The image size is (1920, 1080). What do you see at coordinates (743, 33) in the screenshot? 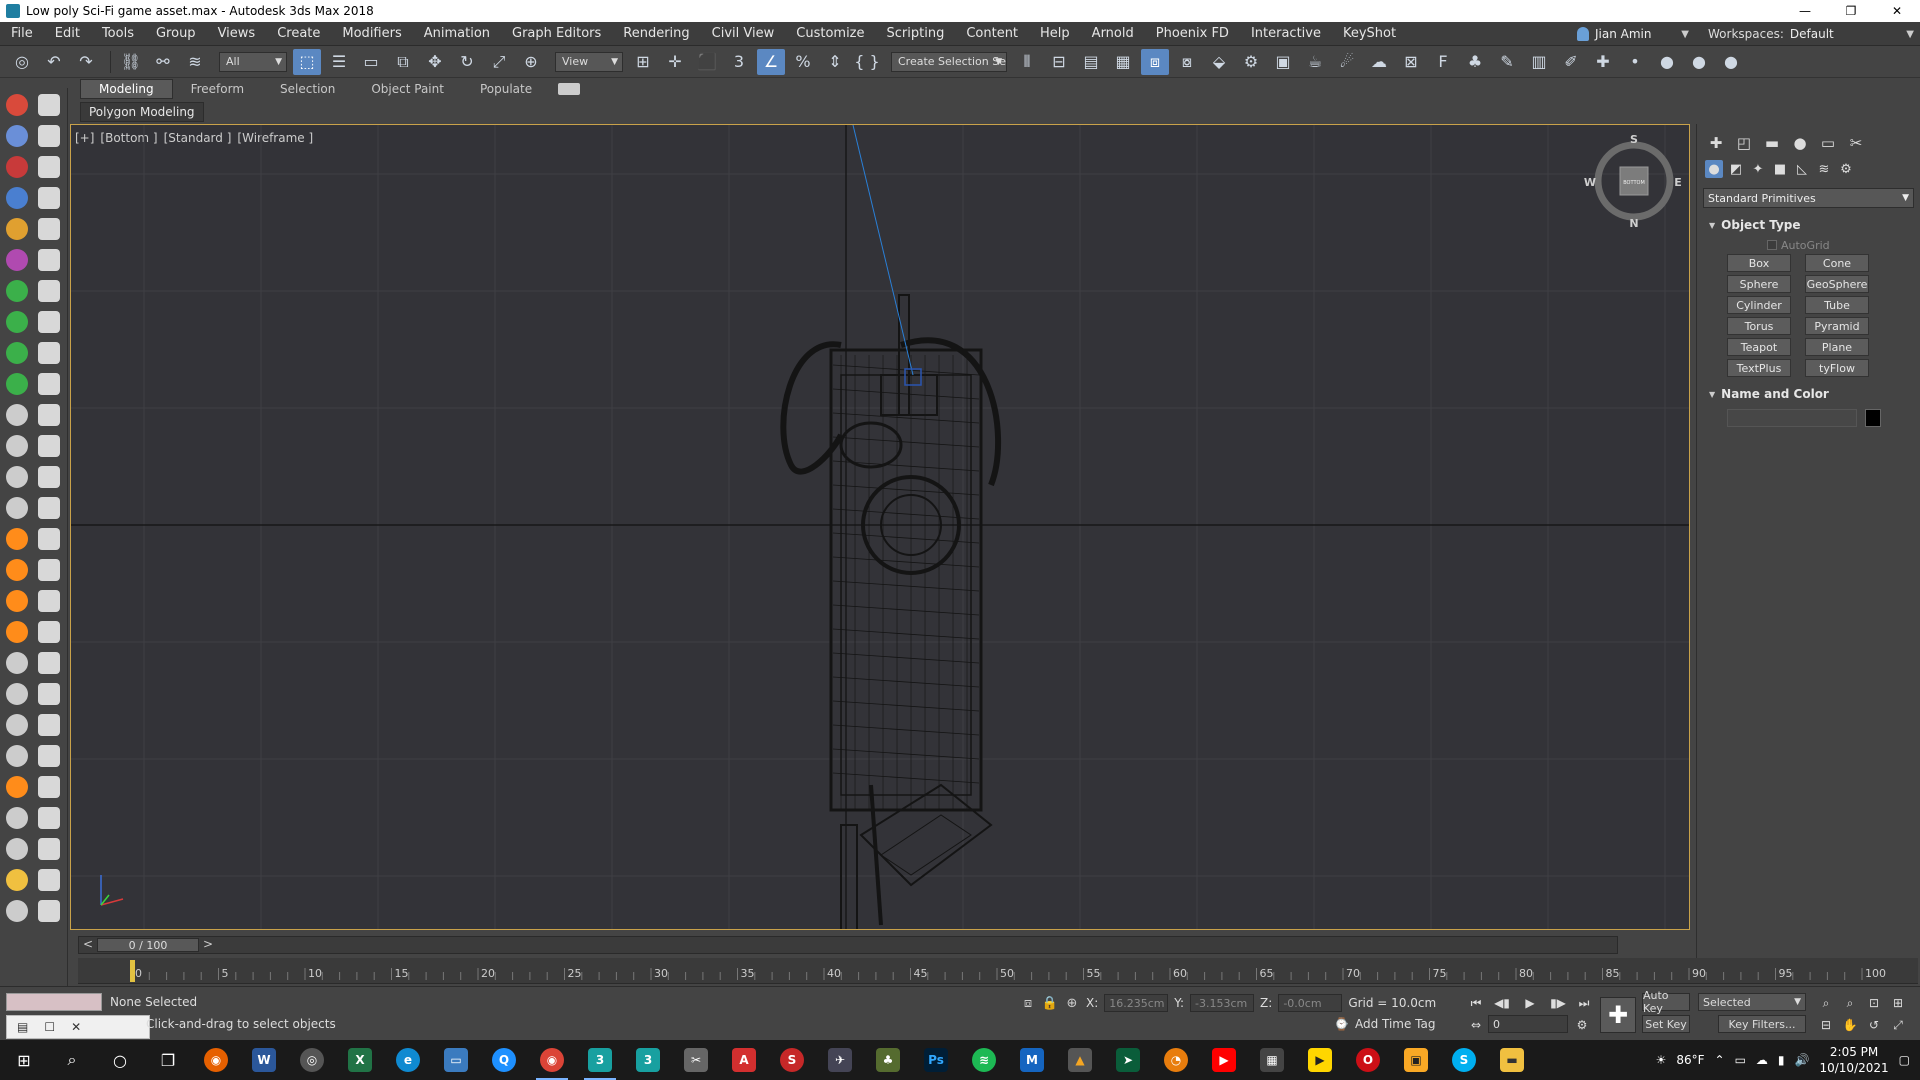
I see `menu-civil-view: Civil View` at bounding box center [743, 33].